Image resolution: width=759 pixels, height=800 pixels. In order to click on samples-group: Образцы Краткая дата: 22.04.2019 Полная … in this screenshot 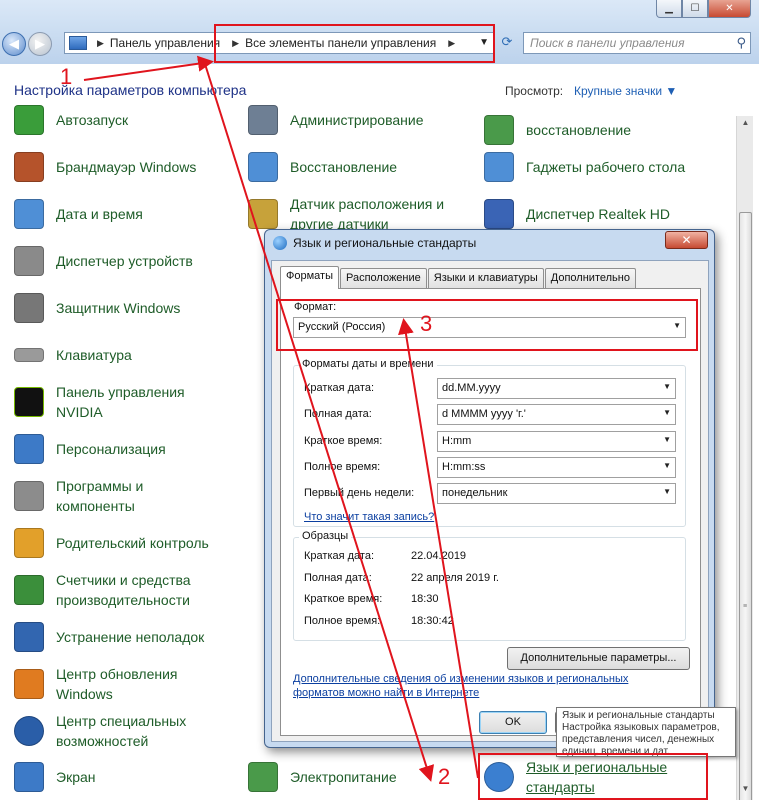, I will do `click(489, 585)`.